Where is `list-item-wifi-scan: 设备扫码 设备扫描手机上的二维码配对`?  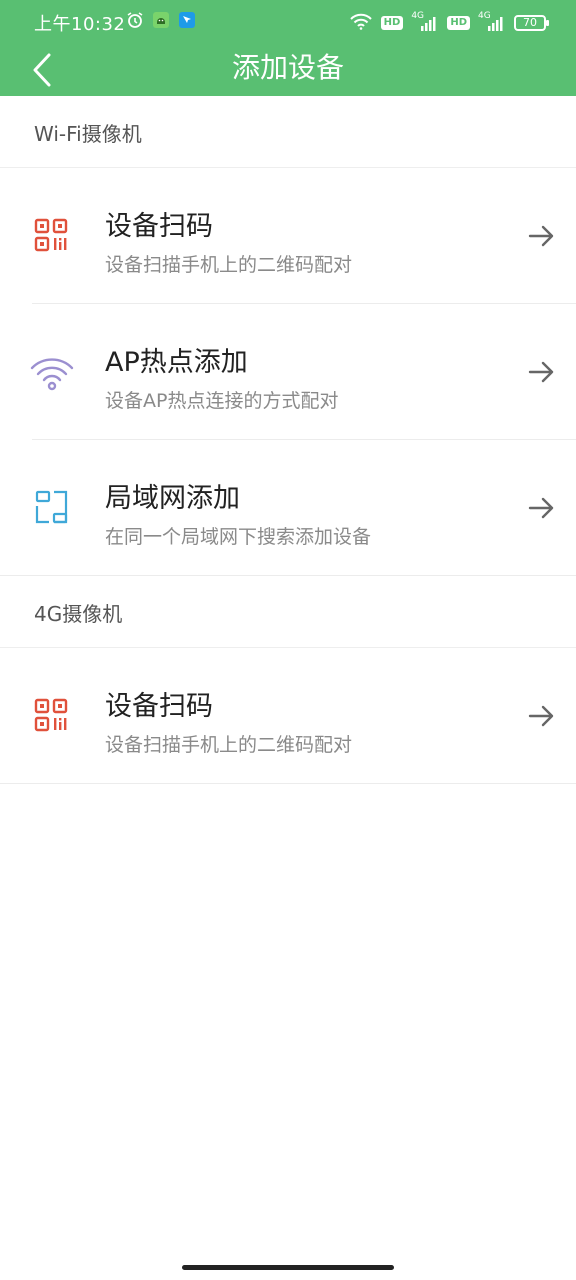
list-item-wifi-scan: 设备扫码 设备扫描手机上的二维码配对 is located at coordinates (288, 236).